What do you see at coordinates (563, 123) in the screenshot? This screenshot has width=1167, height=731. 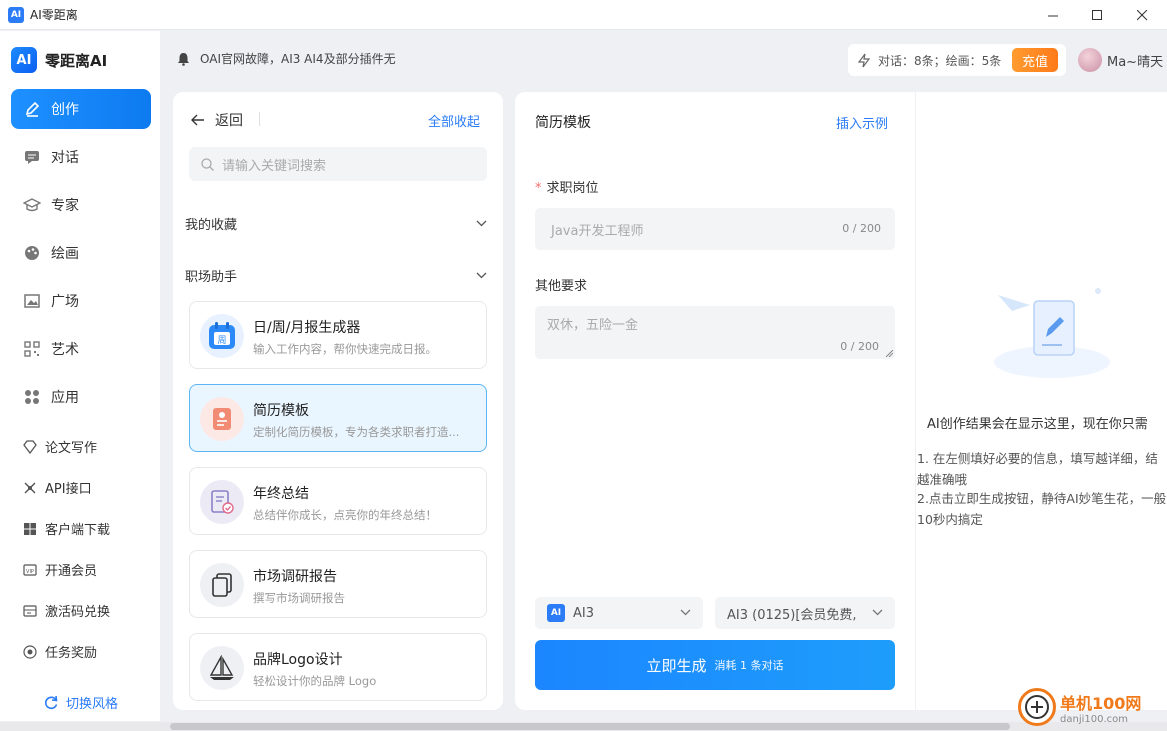 I see `form-title: 简历模板` at bounding box center [563, 123].